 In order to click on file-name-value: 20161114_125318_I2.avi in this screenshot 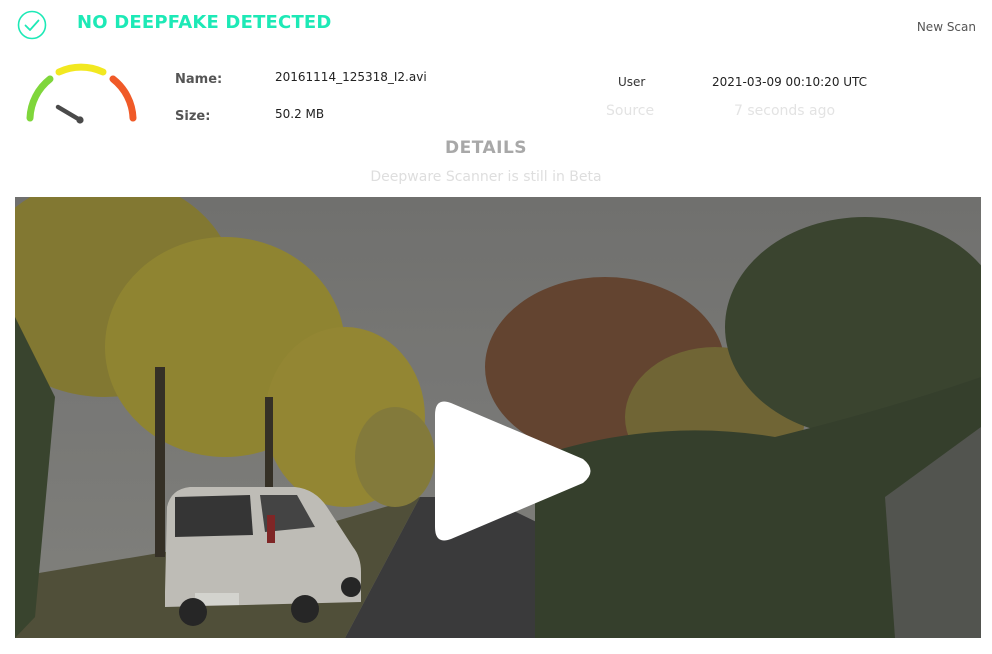, I will do `click(351, 77)`.